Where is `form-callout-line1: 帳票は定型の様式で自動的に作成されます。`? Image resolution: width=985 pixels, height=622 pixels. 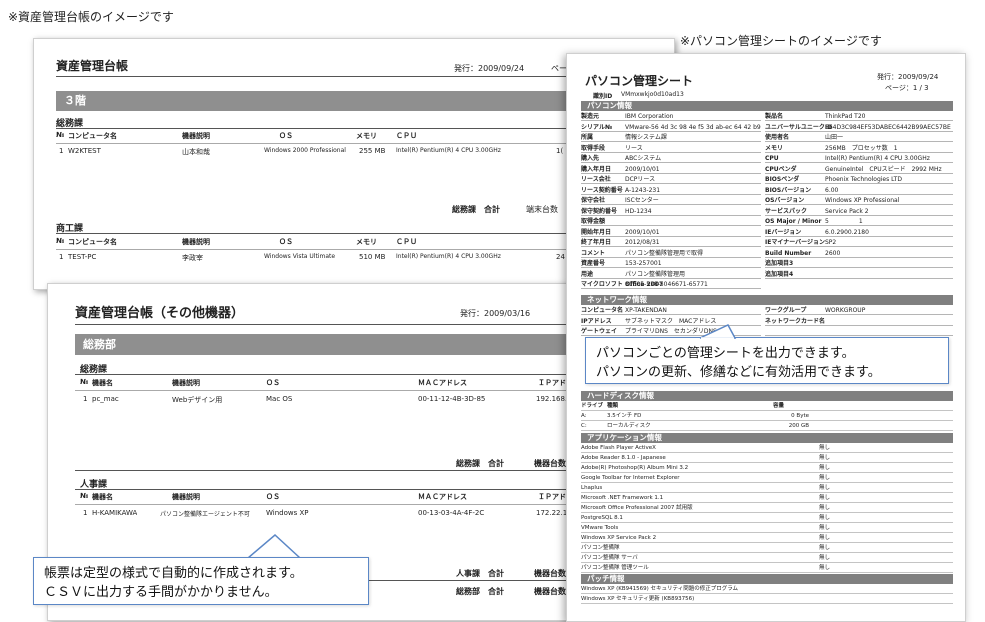 form-callout-line1: 帳票は定型の様式で自動的に作成されます。 is located at coordinates (173, 573).